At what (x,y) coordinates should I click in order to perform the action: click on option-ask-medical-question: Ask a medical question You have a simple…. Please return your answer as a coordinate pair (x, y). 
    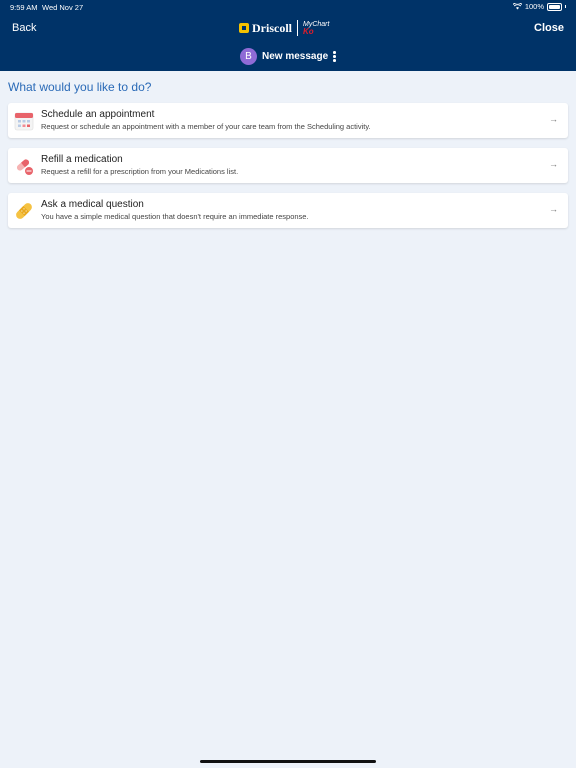
    Looking at the image, I should click on (288, 210).